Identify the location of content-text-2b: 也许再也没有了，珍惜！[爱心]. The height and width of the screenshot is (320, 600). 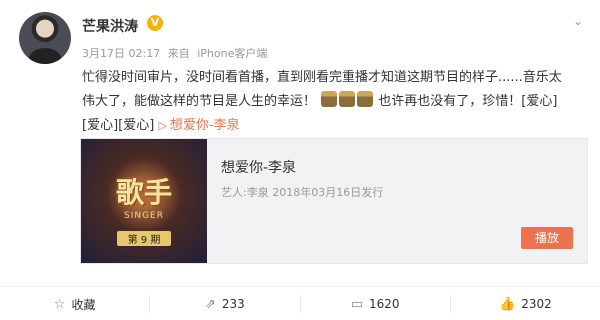
(468, 101).